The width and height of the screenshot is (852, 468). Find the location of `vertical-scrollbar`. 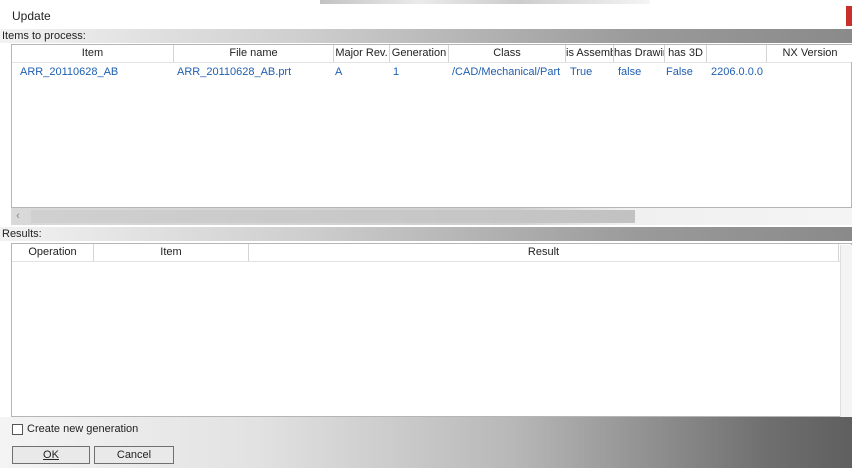

vertical-scrollbar is located at coordinates (846, 331).